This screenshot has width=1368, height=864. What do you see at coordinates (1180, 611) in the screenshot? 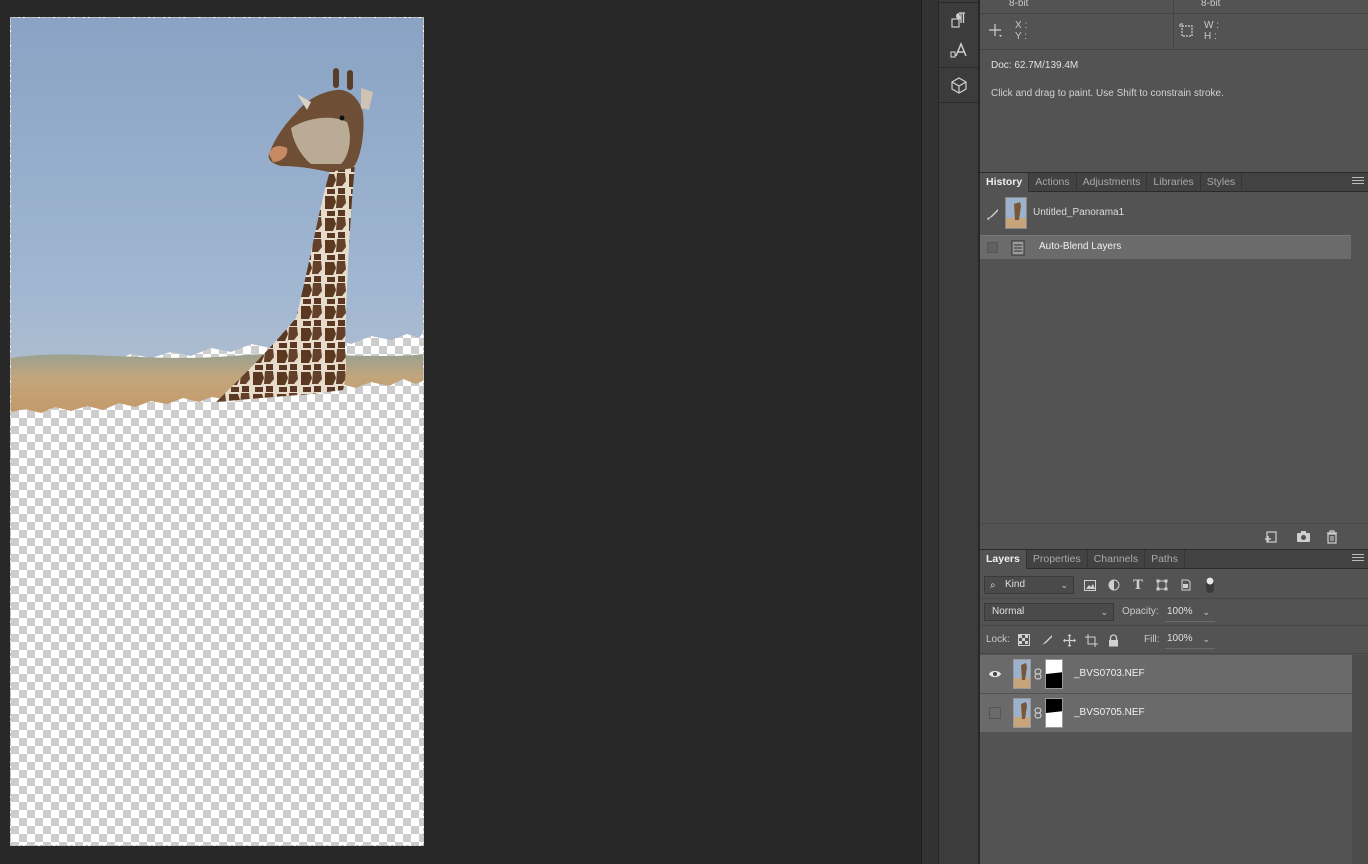
I see `opacity-value: 100%` at bounding box center [1180, 611].